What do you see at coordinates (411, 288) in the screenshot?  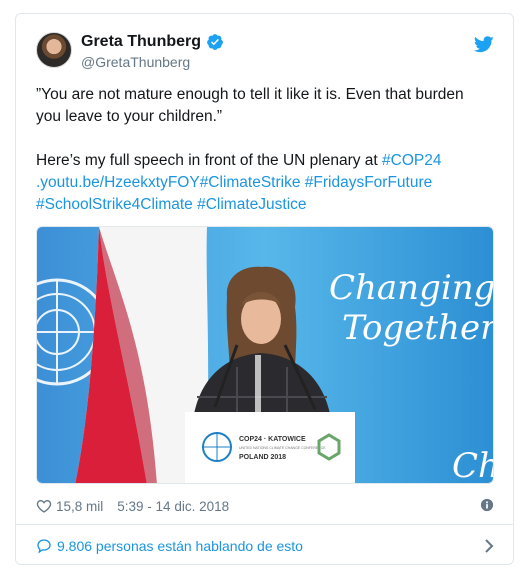 I see `banner-text-1: Changing` at bounding box center [411, 288].